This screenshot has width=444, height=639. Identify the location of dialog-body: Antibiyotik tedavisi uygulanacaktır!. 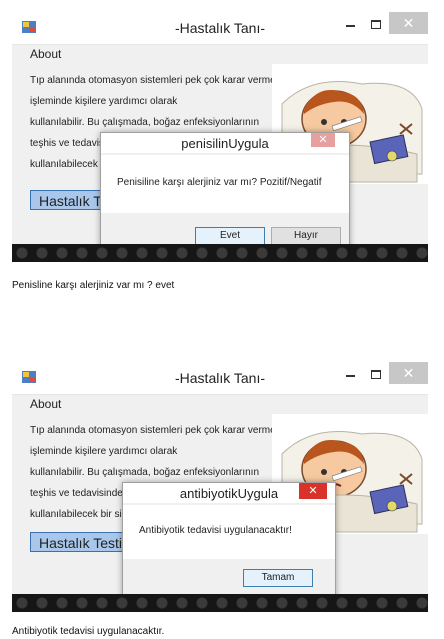
(229, 532).